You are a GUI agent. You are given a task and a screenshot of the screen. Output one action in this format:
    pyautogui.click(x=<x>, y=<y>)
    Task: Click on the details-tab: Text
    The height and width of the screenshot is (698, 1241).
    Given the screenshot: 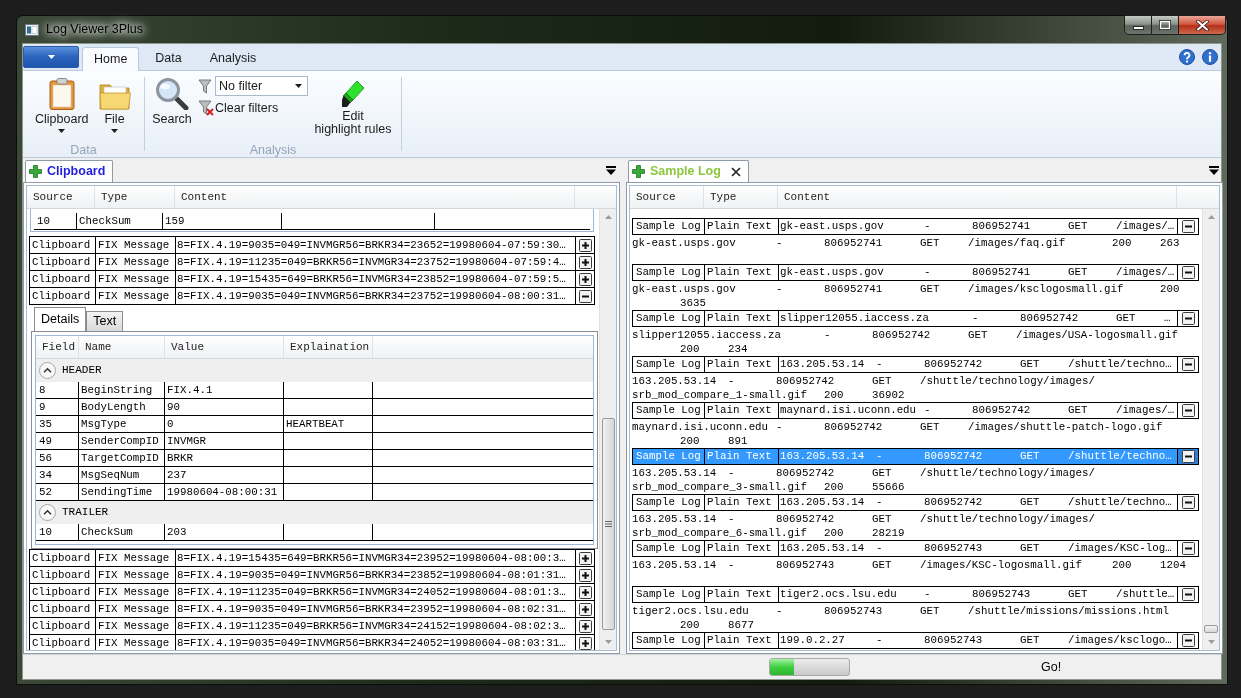 What is the action you would take?
    pyautogui.click(x=105, y=321)
    